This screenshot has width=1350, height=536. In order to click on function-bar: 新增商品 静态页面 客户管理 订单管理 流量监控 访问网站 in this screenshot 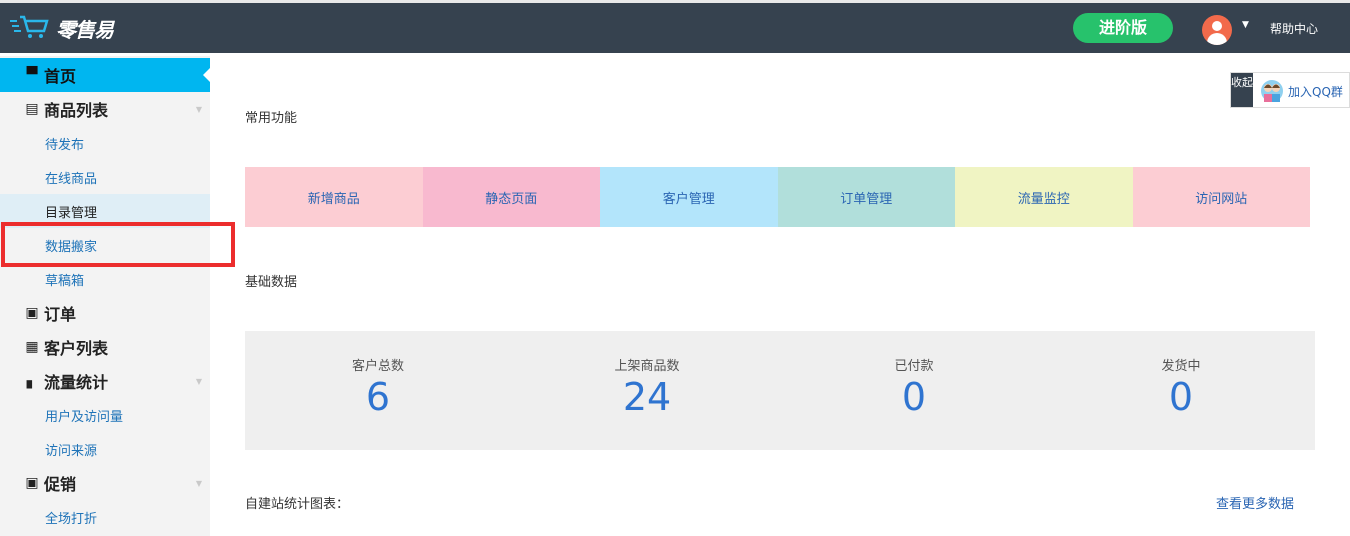, I will do `click(777, 197)`.